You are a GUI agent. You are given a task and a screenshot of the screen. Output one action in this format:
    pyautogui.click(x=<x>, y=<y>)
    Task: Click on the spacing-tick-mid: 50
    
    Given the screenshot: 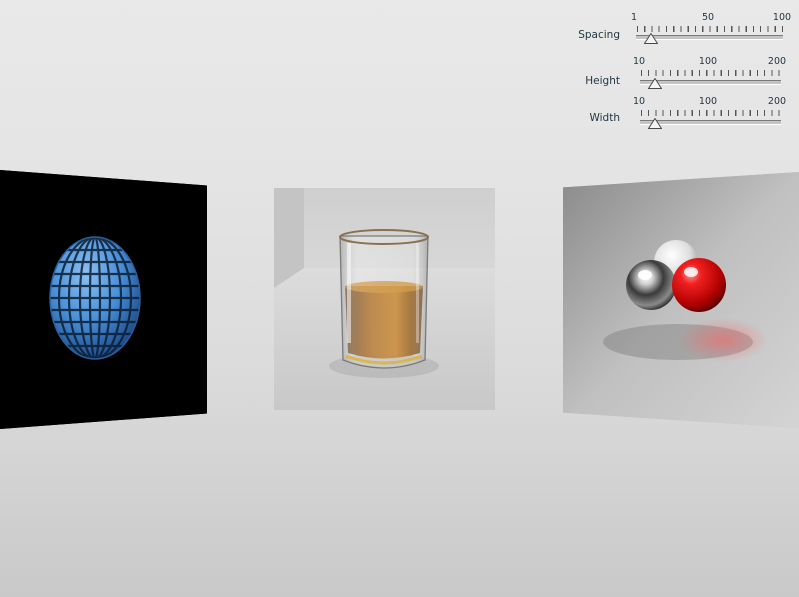 What is the action you would take?
    pyautogui.click(x=708, y=17)
    